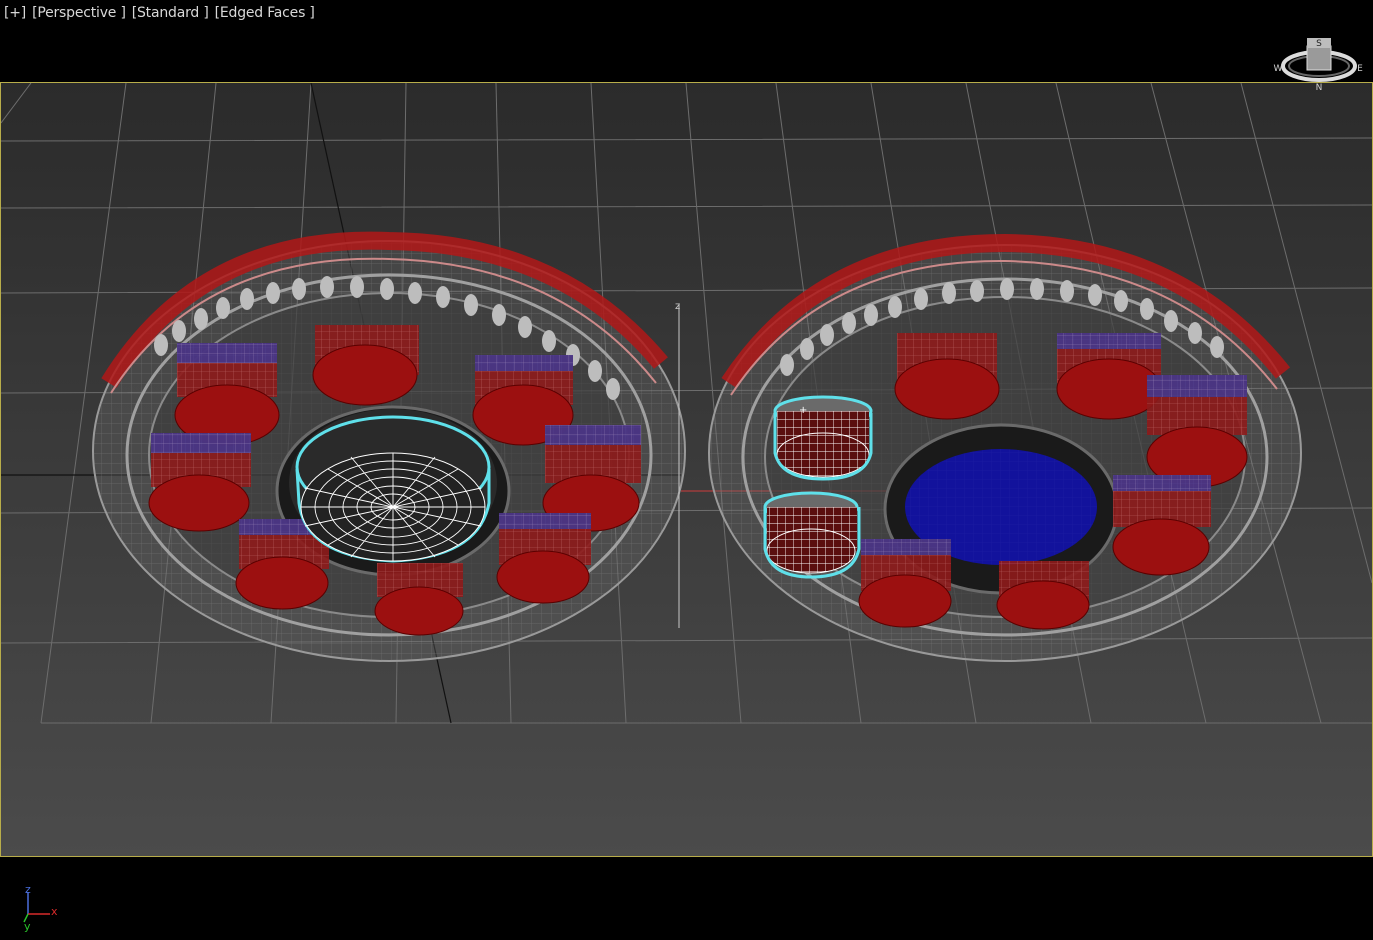 This screenshot has height=940, width=1373. What do you see at coordinates (15, 13) in the screenshot?
I see `viewport-plus-menu: [+]` at bounding box center [15, 13].